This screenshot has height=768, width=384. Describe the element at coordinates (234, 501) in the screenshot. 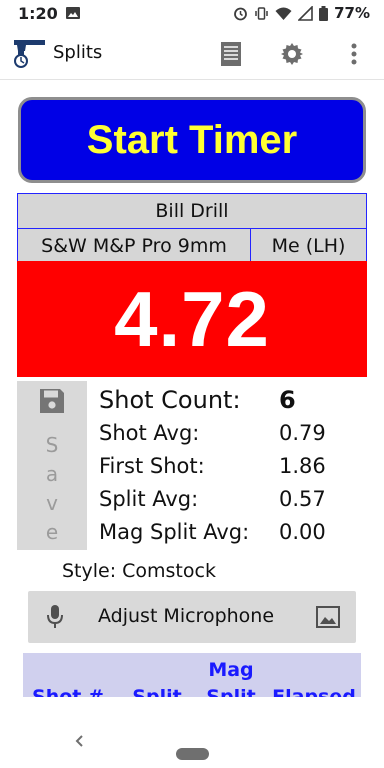

I see `stat-row-split-avg: Split Avg: 0.57` at that location.